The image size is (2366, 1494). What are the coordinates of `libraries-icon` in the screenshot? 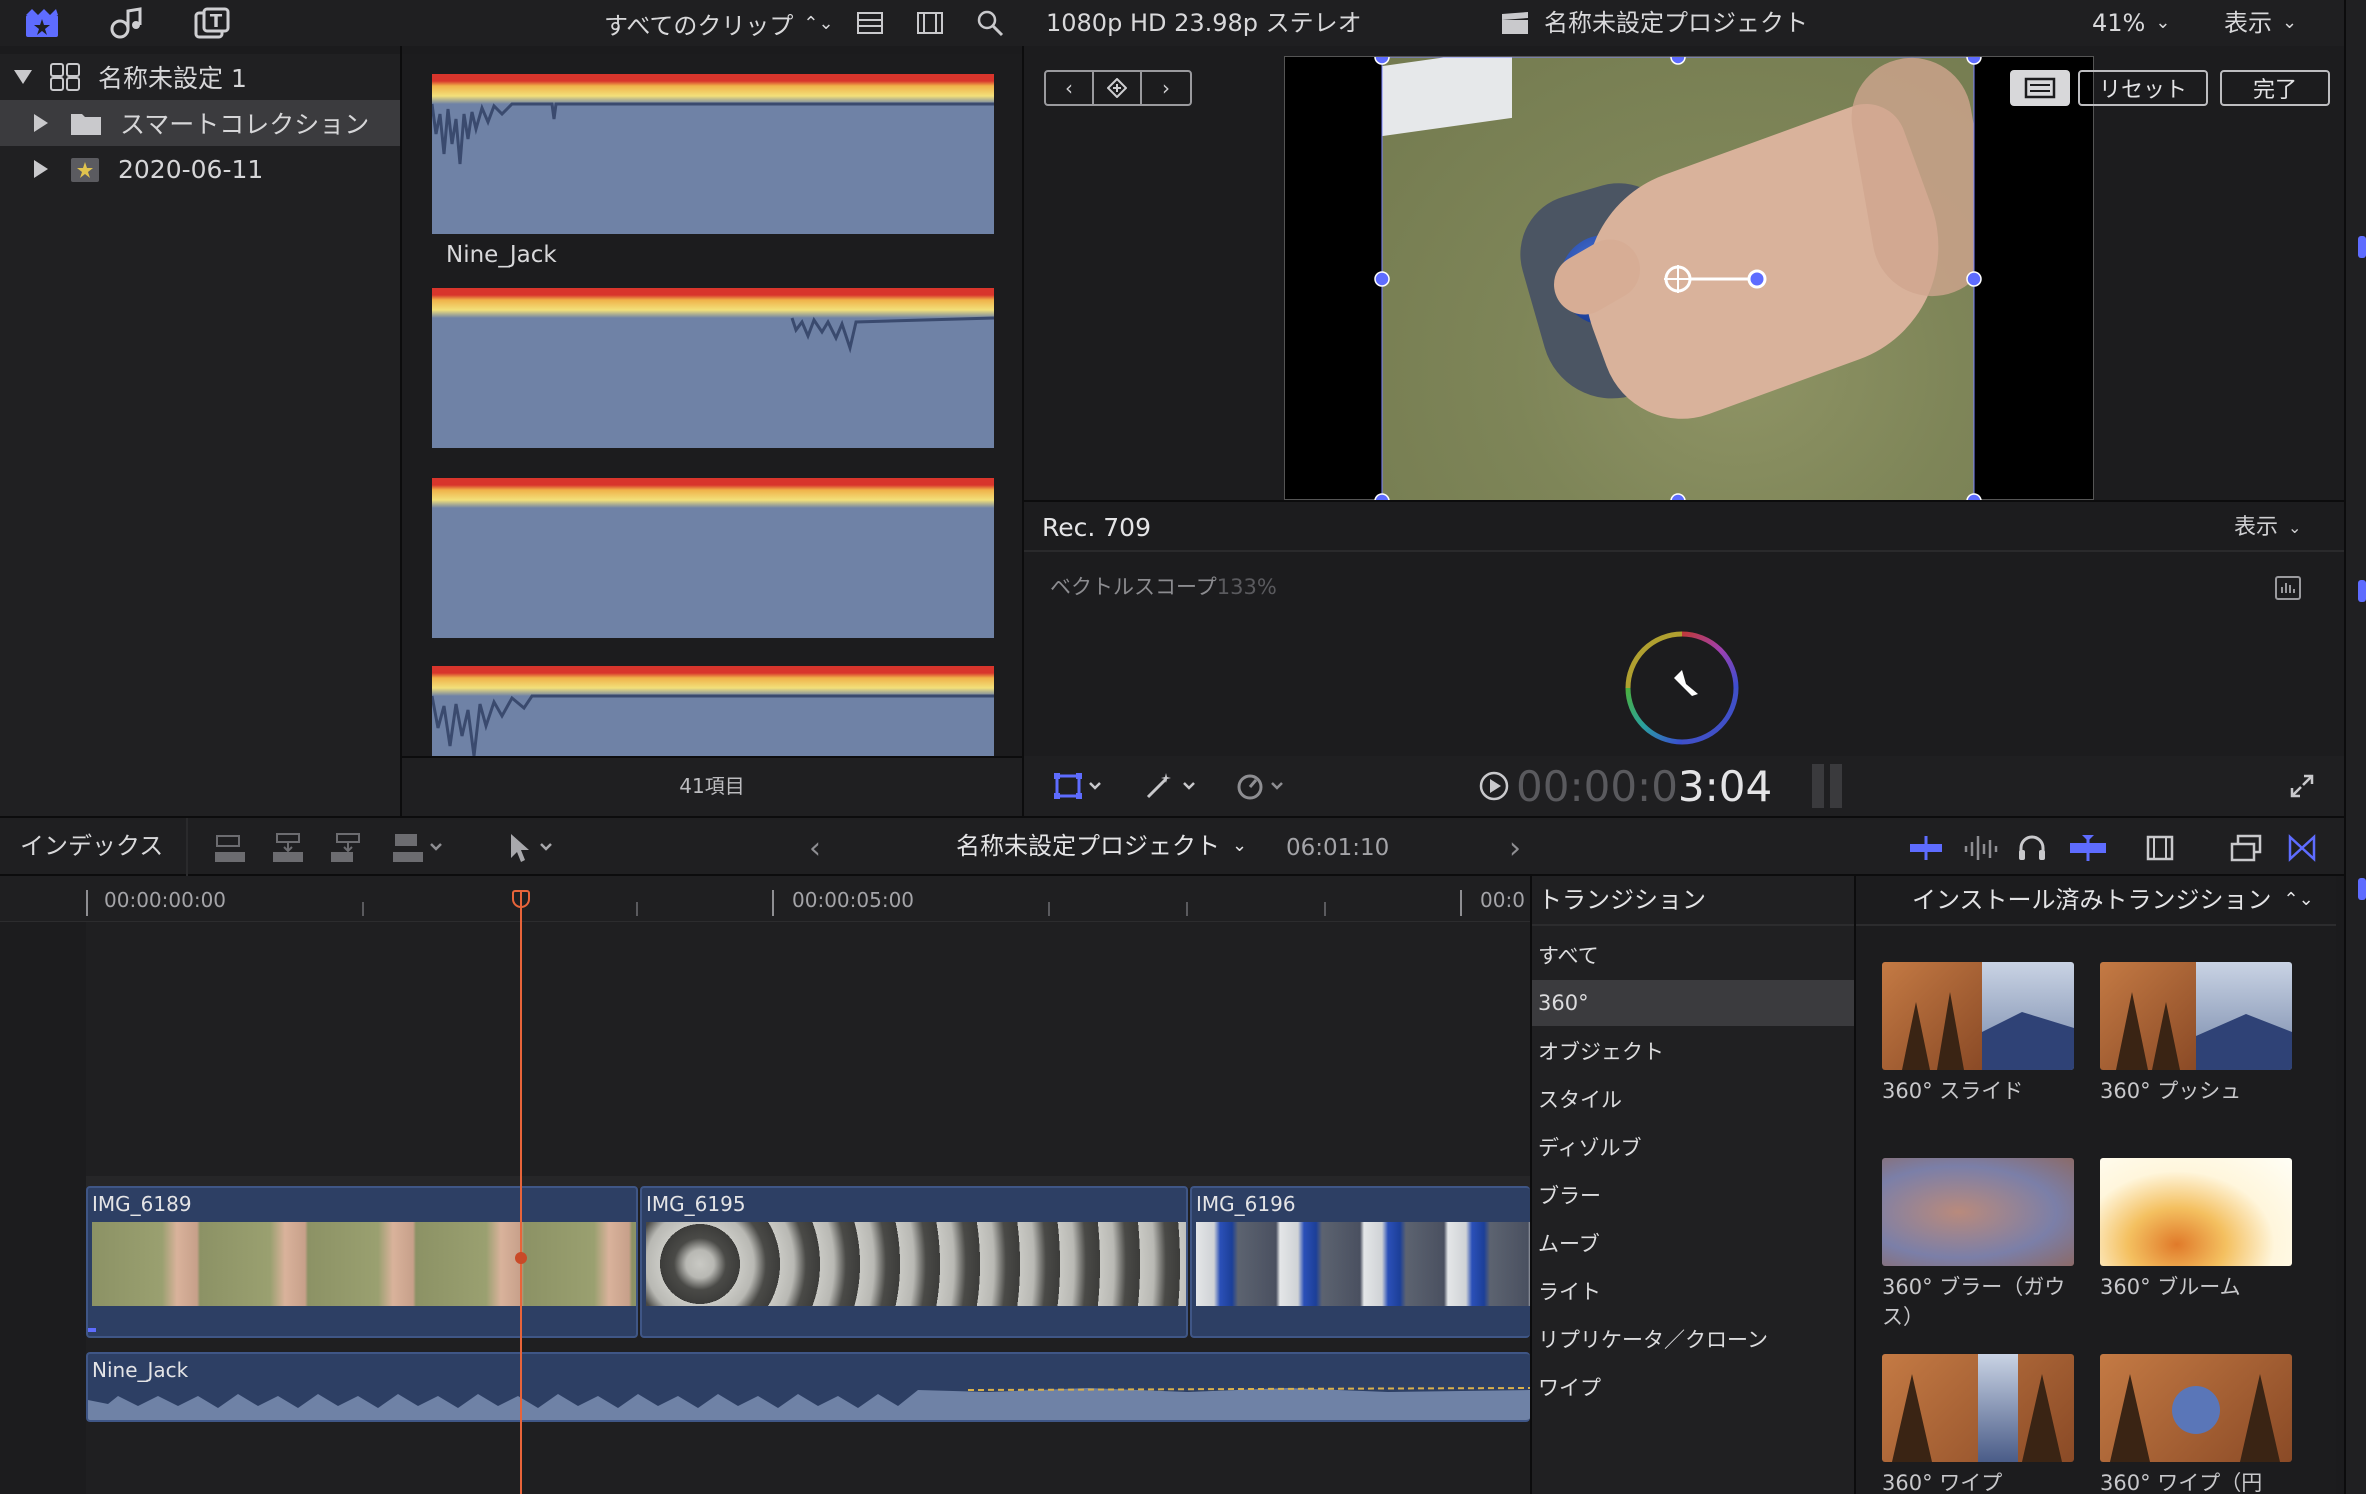 It's located at (42, 23).